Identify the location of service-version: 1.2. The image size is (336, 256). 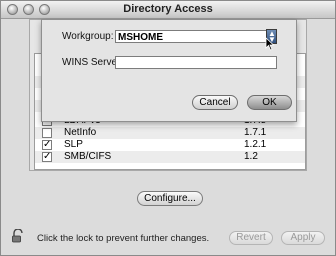
(251, 156).